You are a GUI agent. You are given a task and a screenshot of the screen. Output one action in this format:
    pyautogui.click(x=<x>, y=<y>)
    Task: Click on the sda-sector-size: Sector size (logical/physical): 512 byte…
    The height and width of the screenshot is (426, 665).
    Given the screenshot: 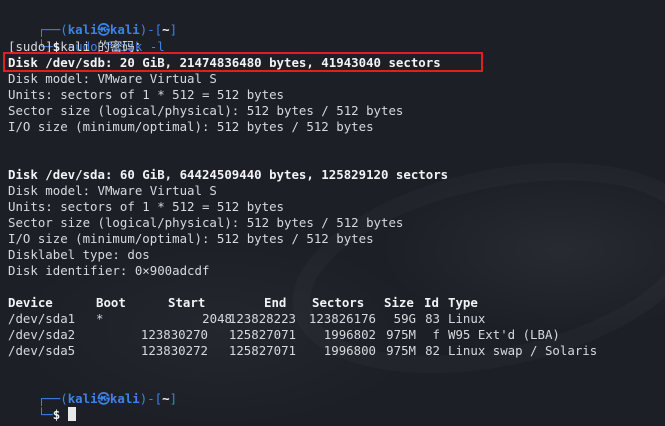 What is the action you would take?
    pyautogui.click(x=206, y=222)
    